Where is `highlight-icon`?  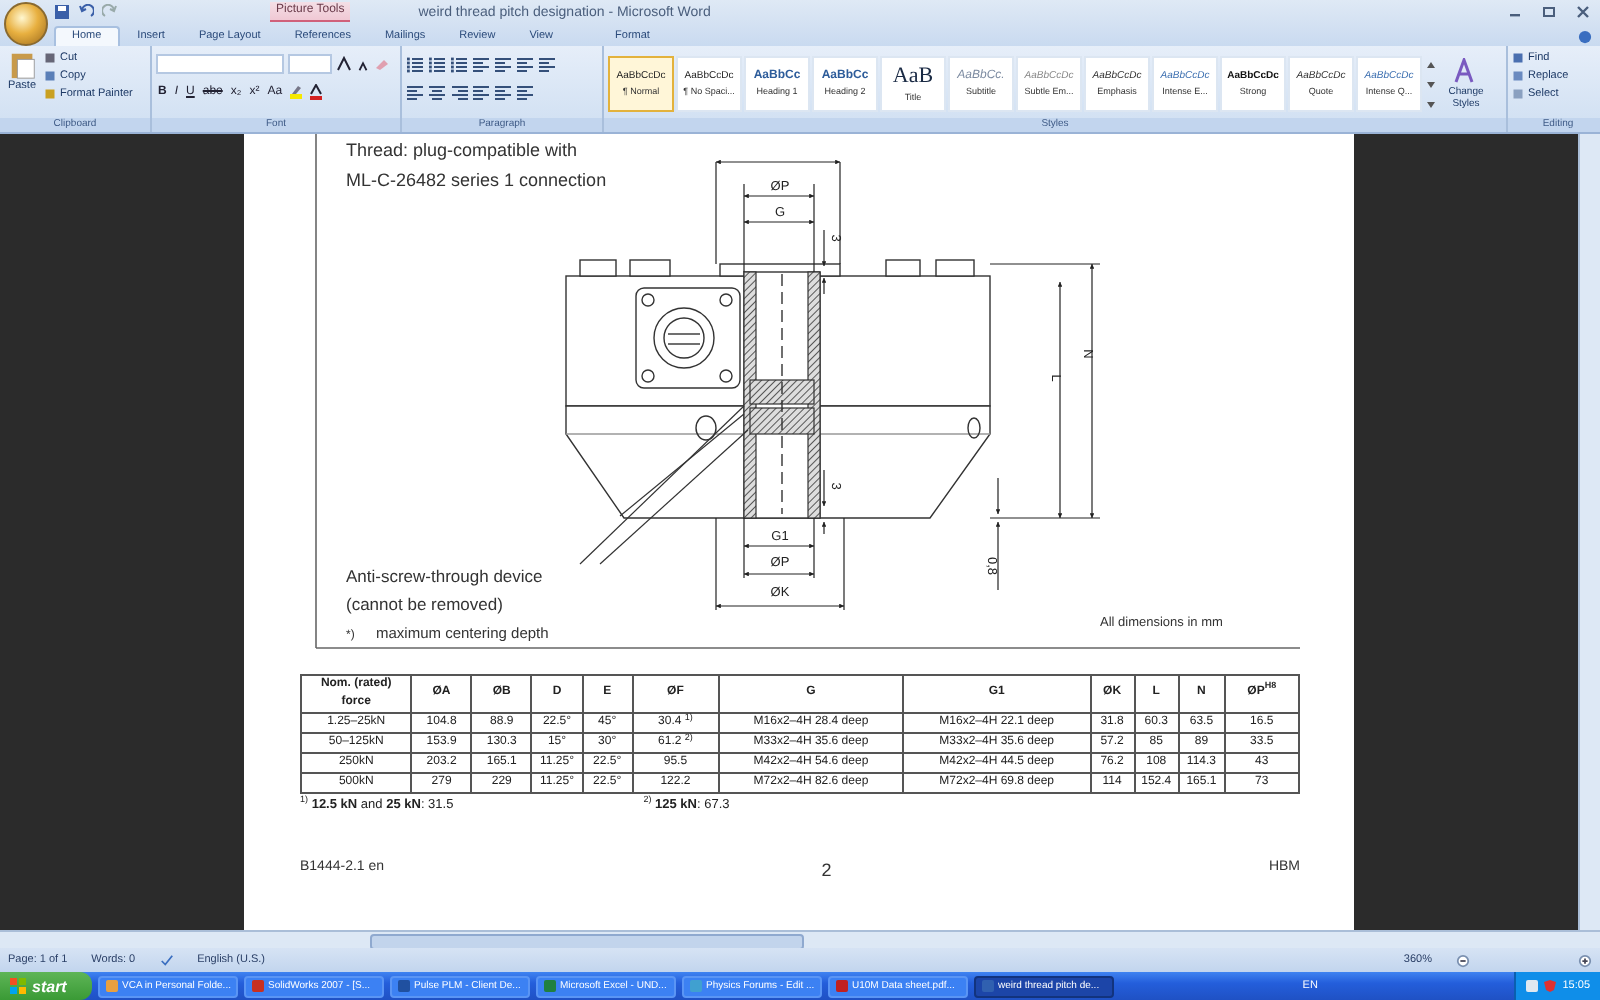
highlight-icon is located at coordinates (296, 92).